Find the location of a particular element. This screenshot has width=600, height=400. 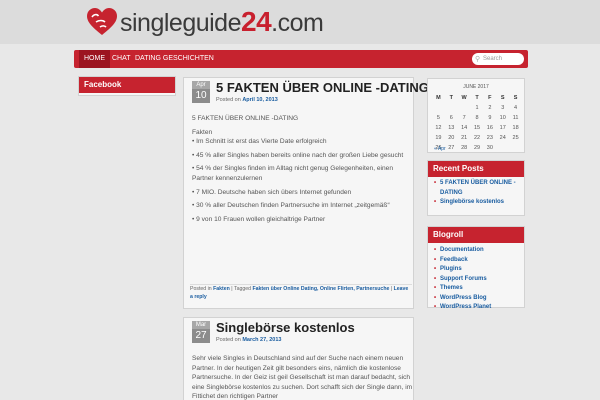

post-2-title: Singlebörse kostenlos is located at coordinates (285, 327).